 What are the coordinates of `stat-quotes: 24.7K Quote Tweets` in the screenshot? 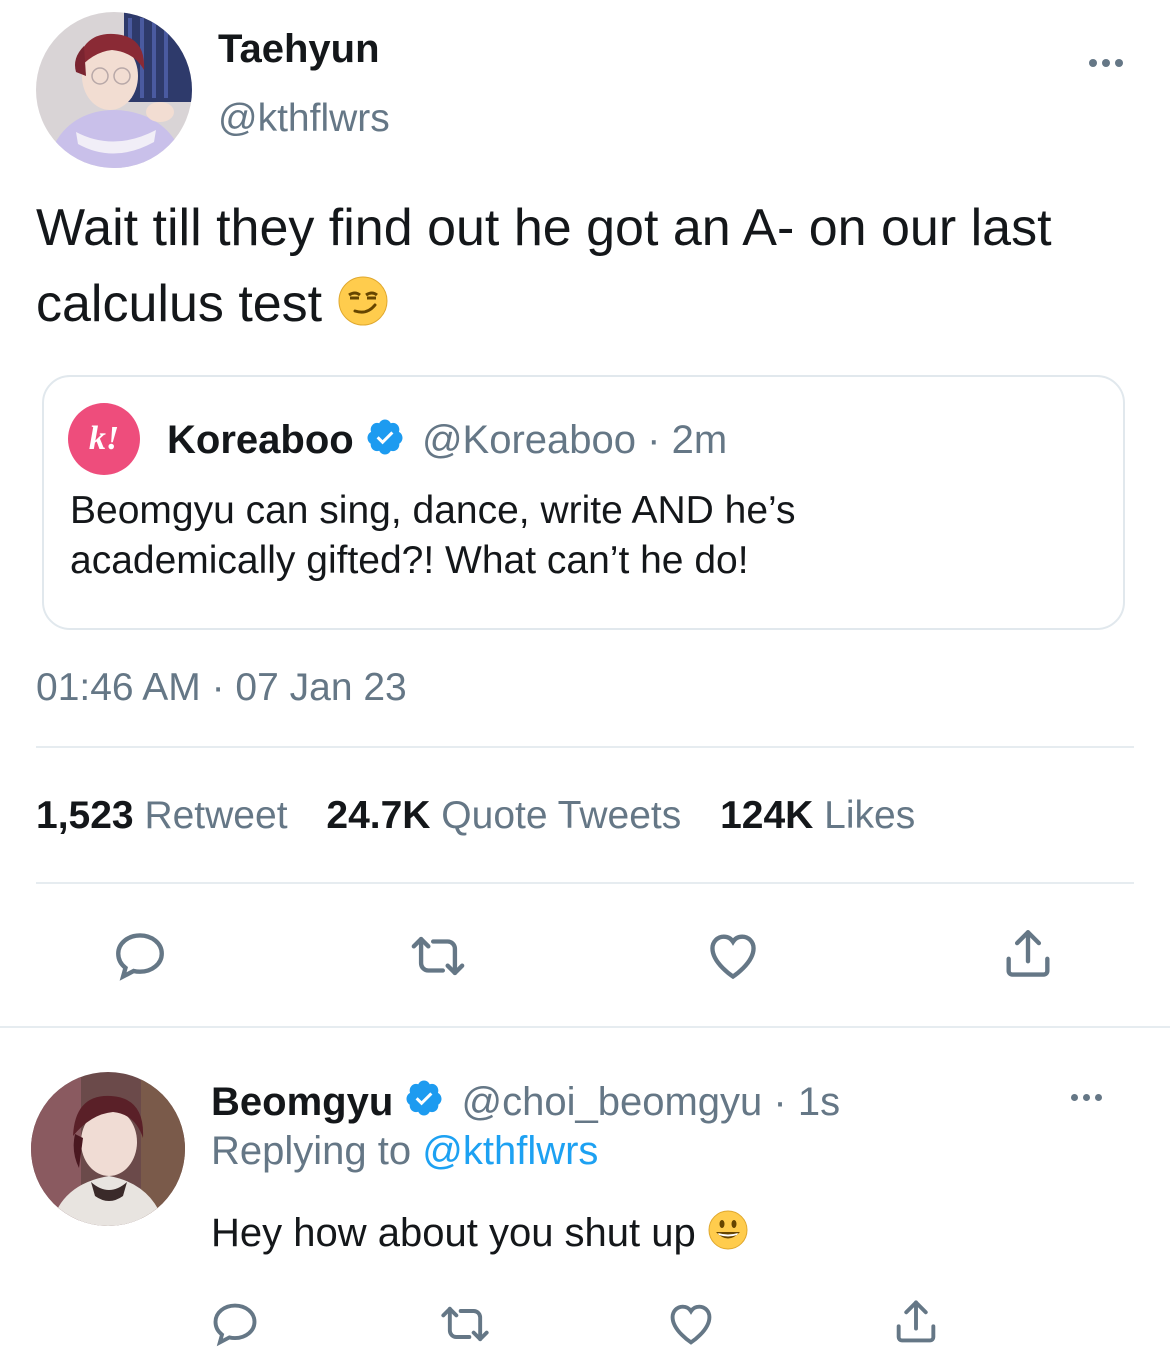 It's located at (509, 815).